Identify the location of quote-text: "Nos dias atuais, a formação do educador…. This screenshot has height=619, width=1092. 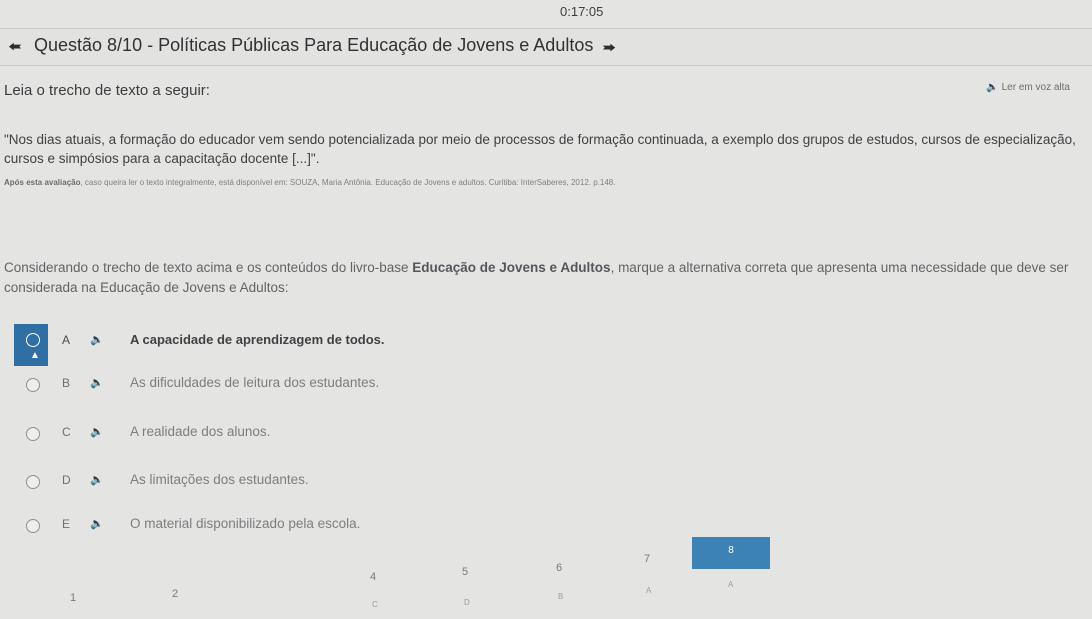
(540, 149).